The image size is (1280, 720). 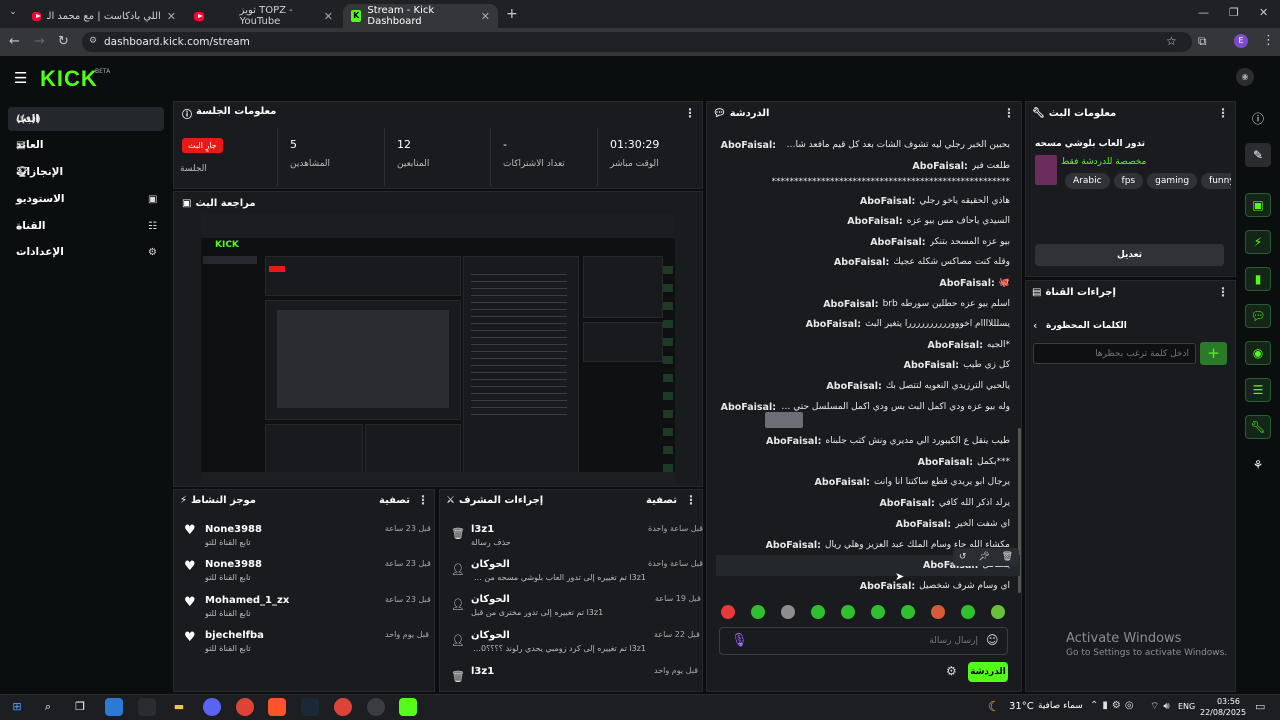 I want to click on sidebar-item-settings: ⌄ الإعدادات ⚙, so click(x=86, y=252).